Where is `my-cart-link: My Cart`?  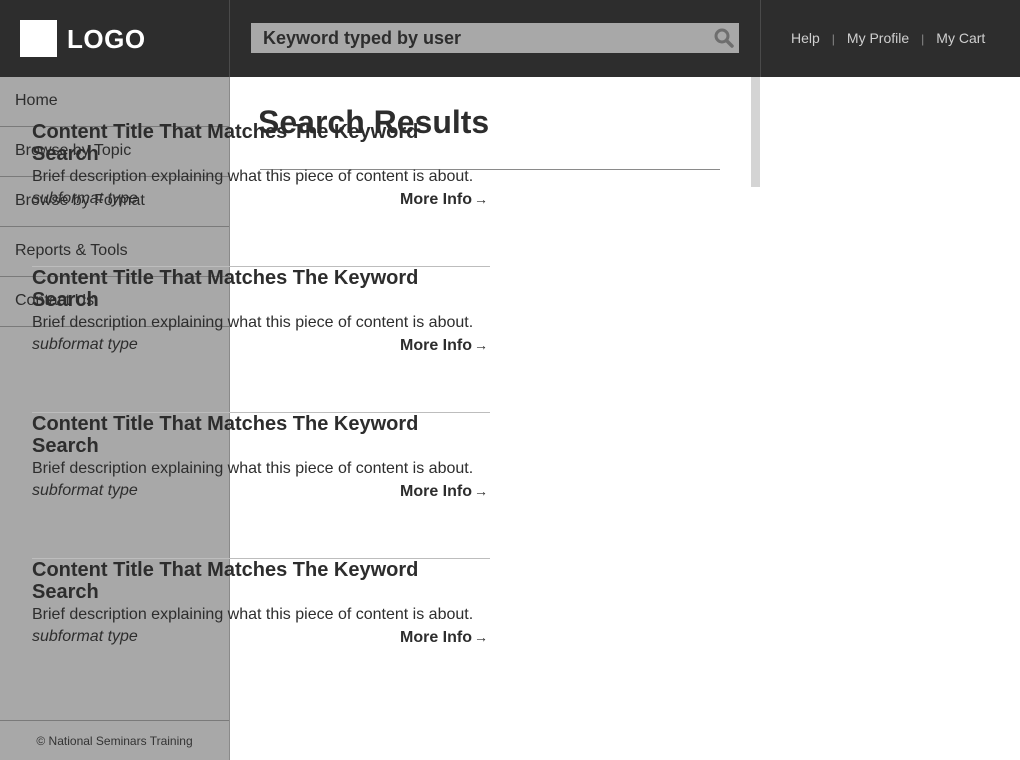 my-cart-link: My Cart is located at coordinates (960, 38).